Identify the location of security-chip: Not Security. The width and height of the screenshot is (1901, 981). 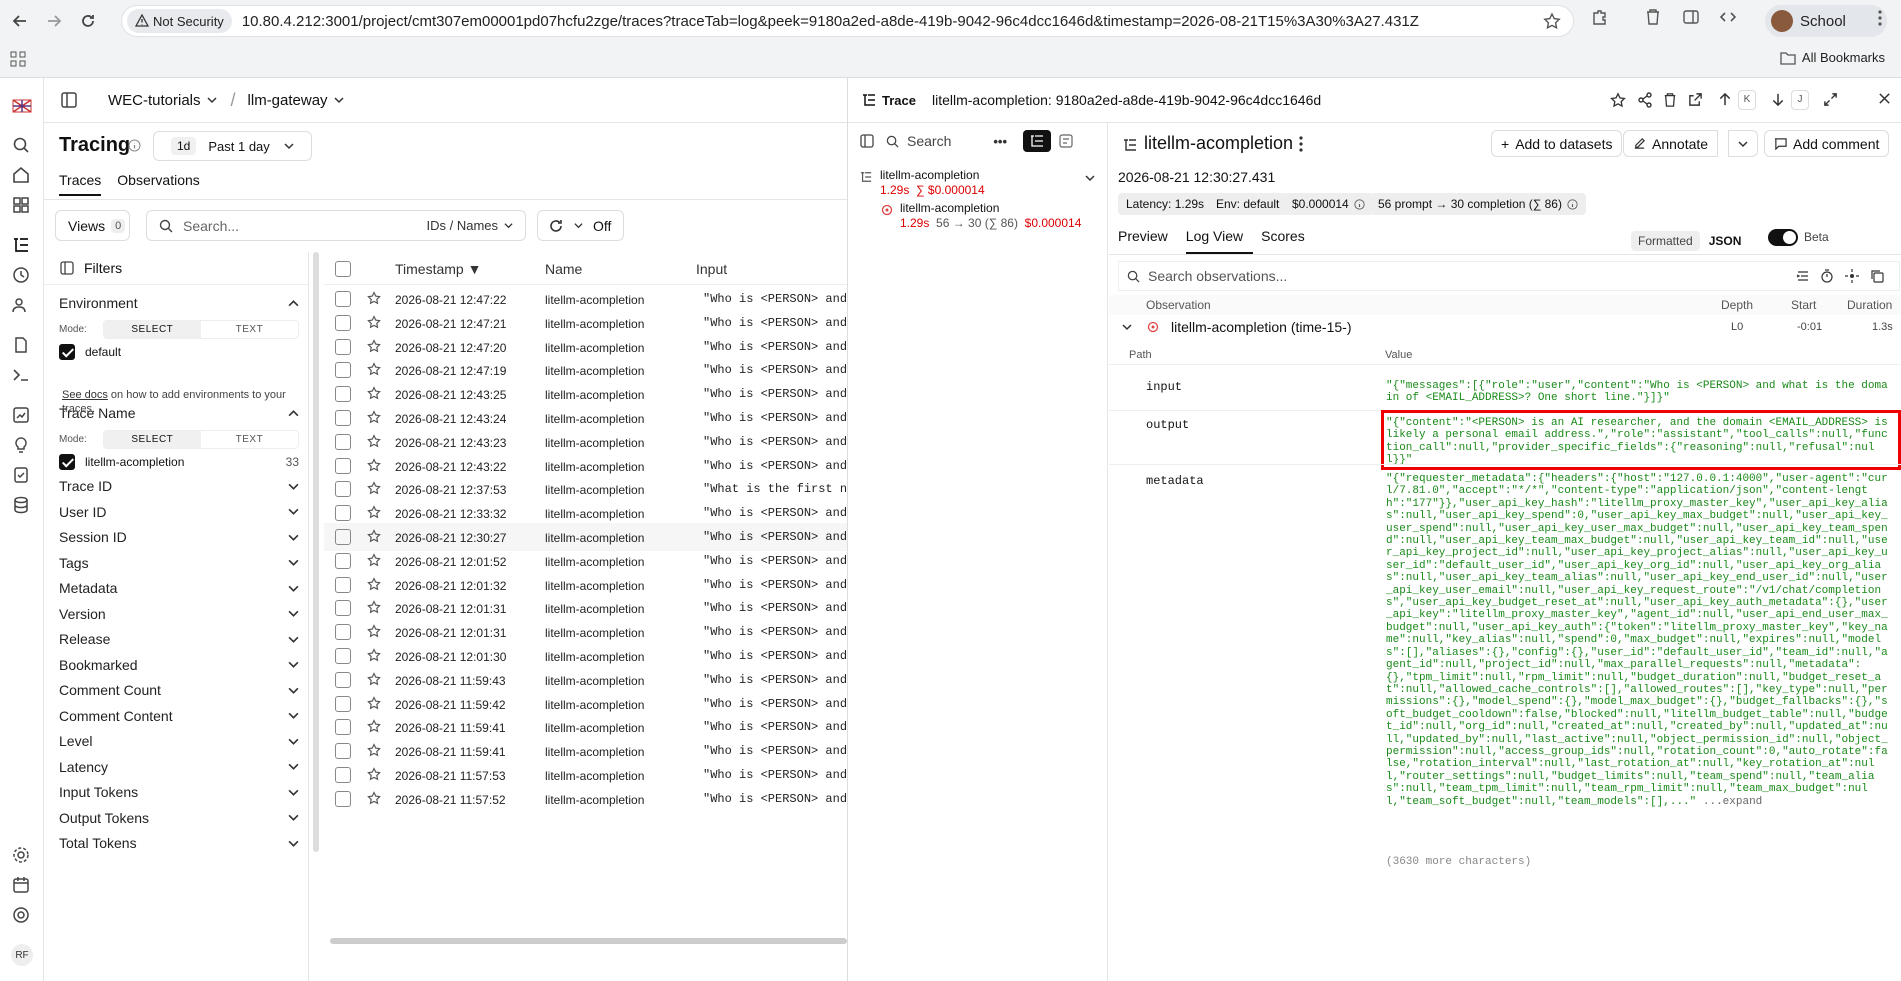
(179, 21).